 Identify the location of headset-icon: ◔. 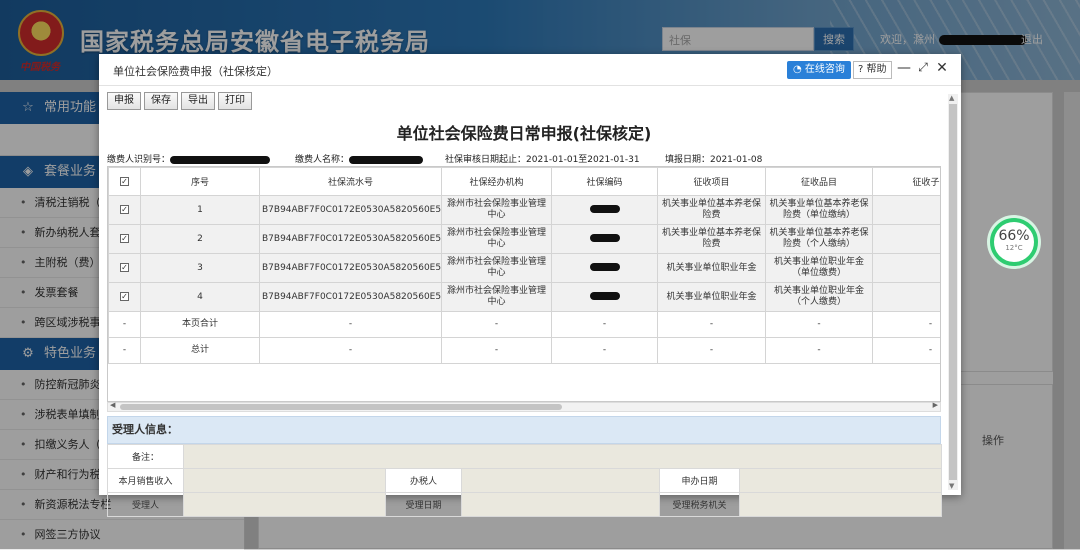
(797, 69).